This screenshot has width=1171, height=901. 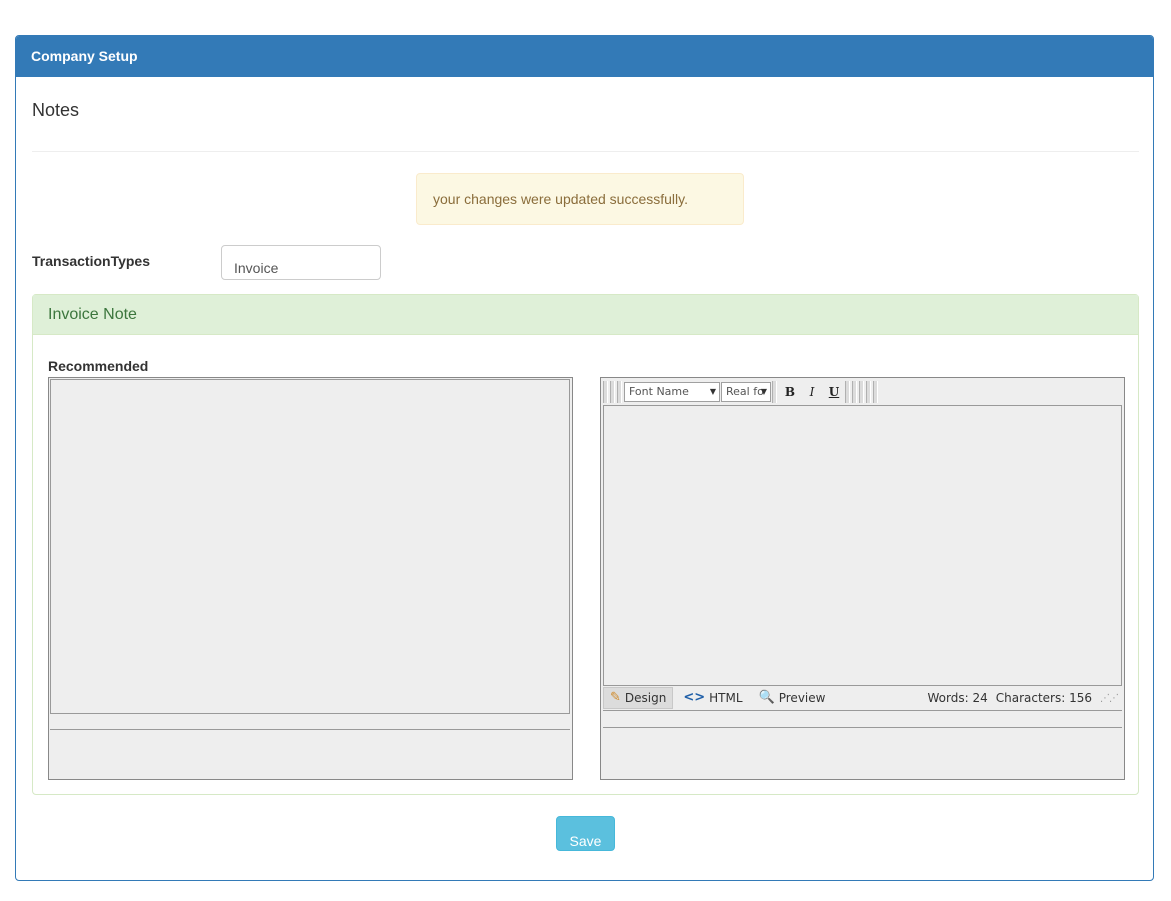 I want to click on font-name-value: Font Name, so click(x=659, y=391).